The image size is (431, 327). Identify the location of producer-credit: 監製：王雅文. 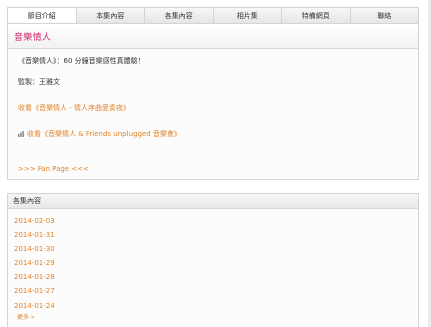
(39, 82).